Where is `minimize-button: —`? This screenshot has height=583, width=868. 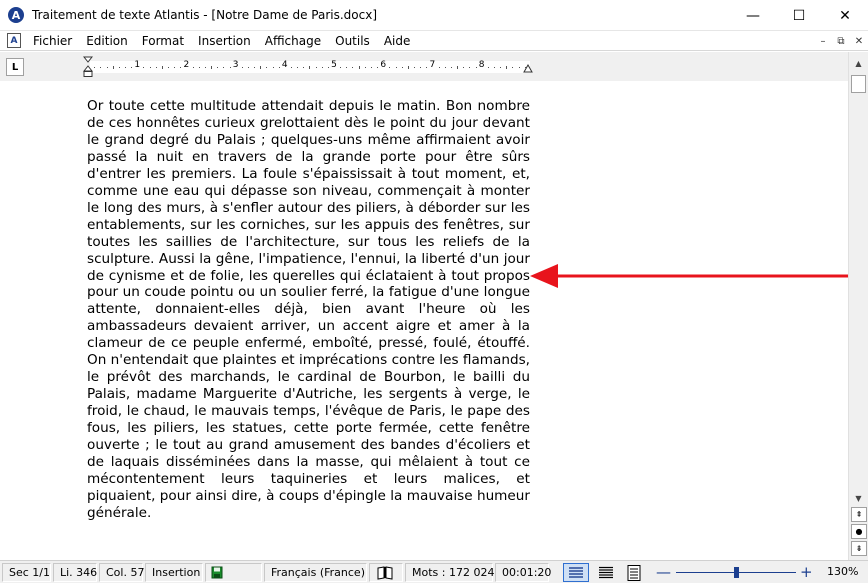
minimize-button: — is located at coordinates (753, 15).